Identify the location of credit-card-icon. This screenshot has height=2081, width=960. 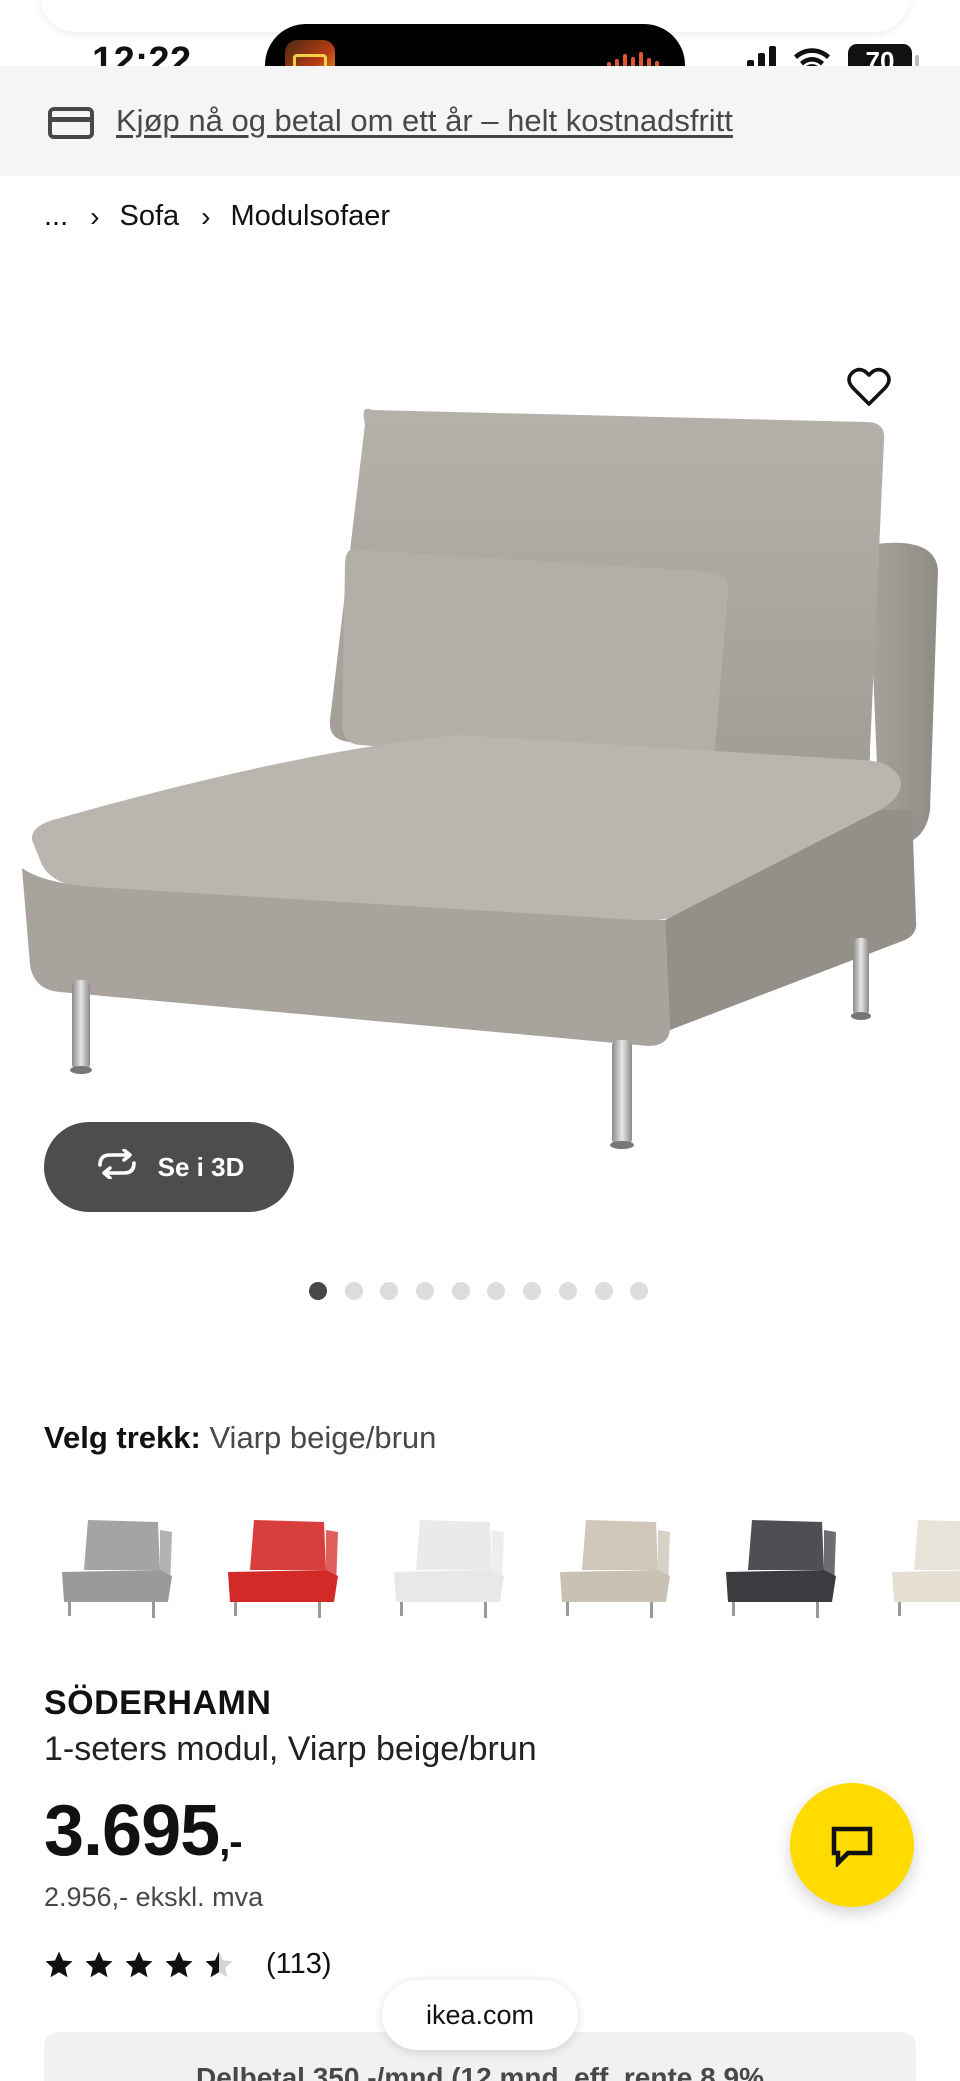
(71, 123).